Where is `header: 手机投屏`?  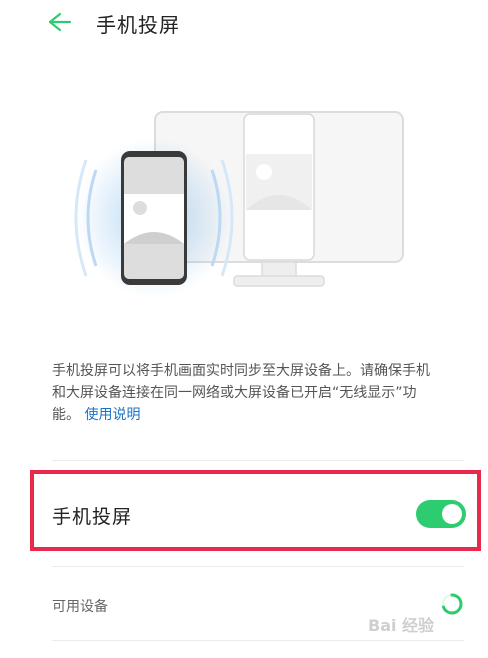
header: 手机投屏 is located at coordinates (244, 24).